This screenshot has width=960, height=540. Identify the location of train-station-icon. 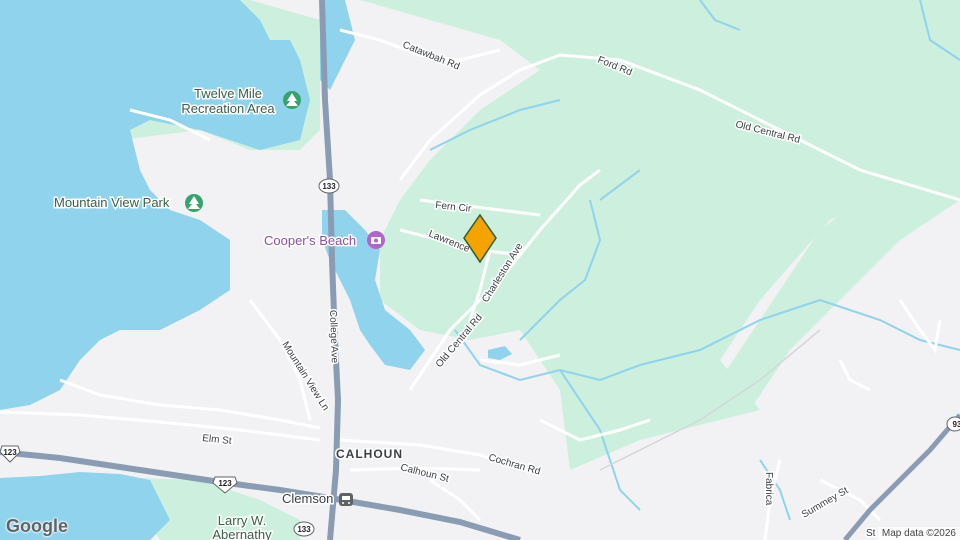
(346, 499).